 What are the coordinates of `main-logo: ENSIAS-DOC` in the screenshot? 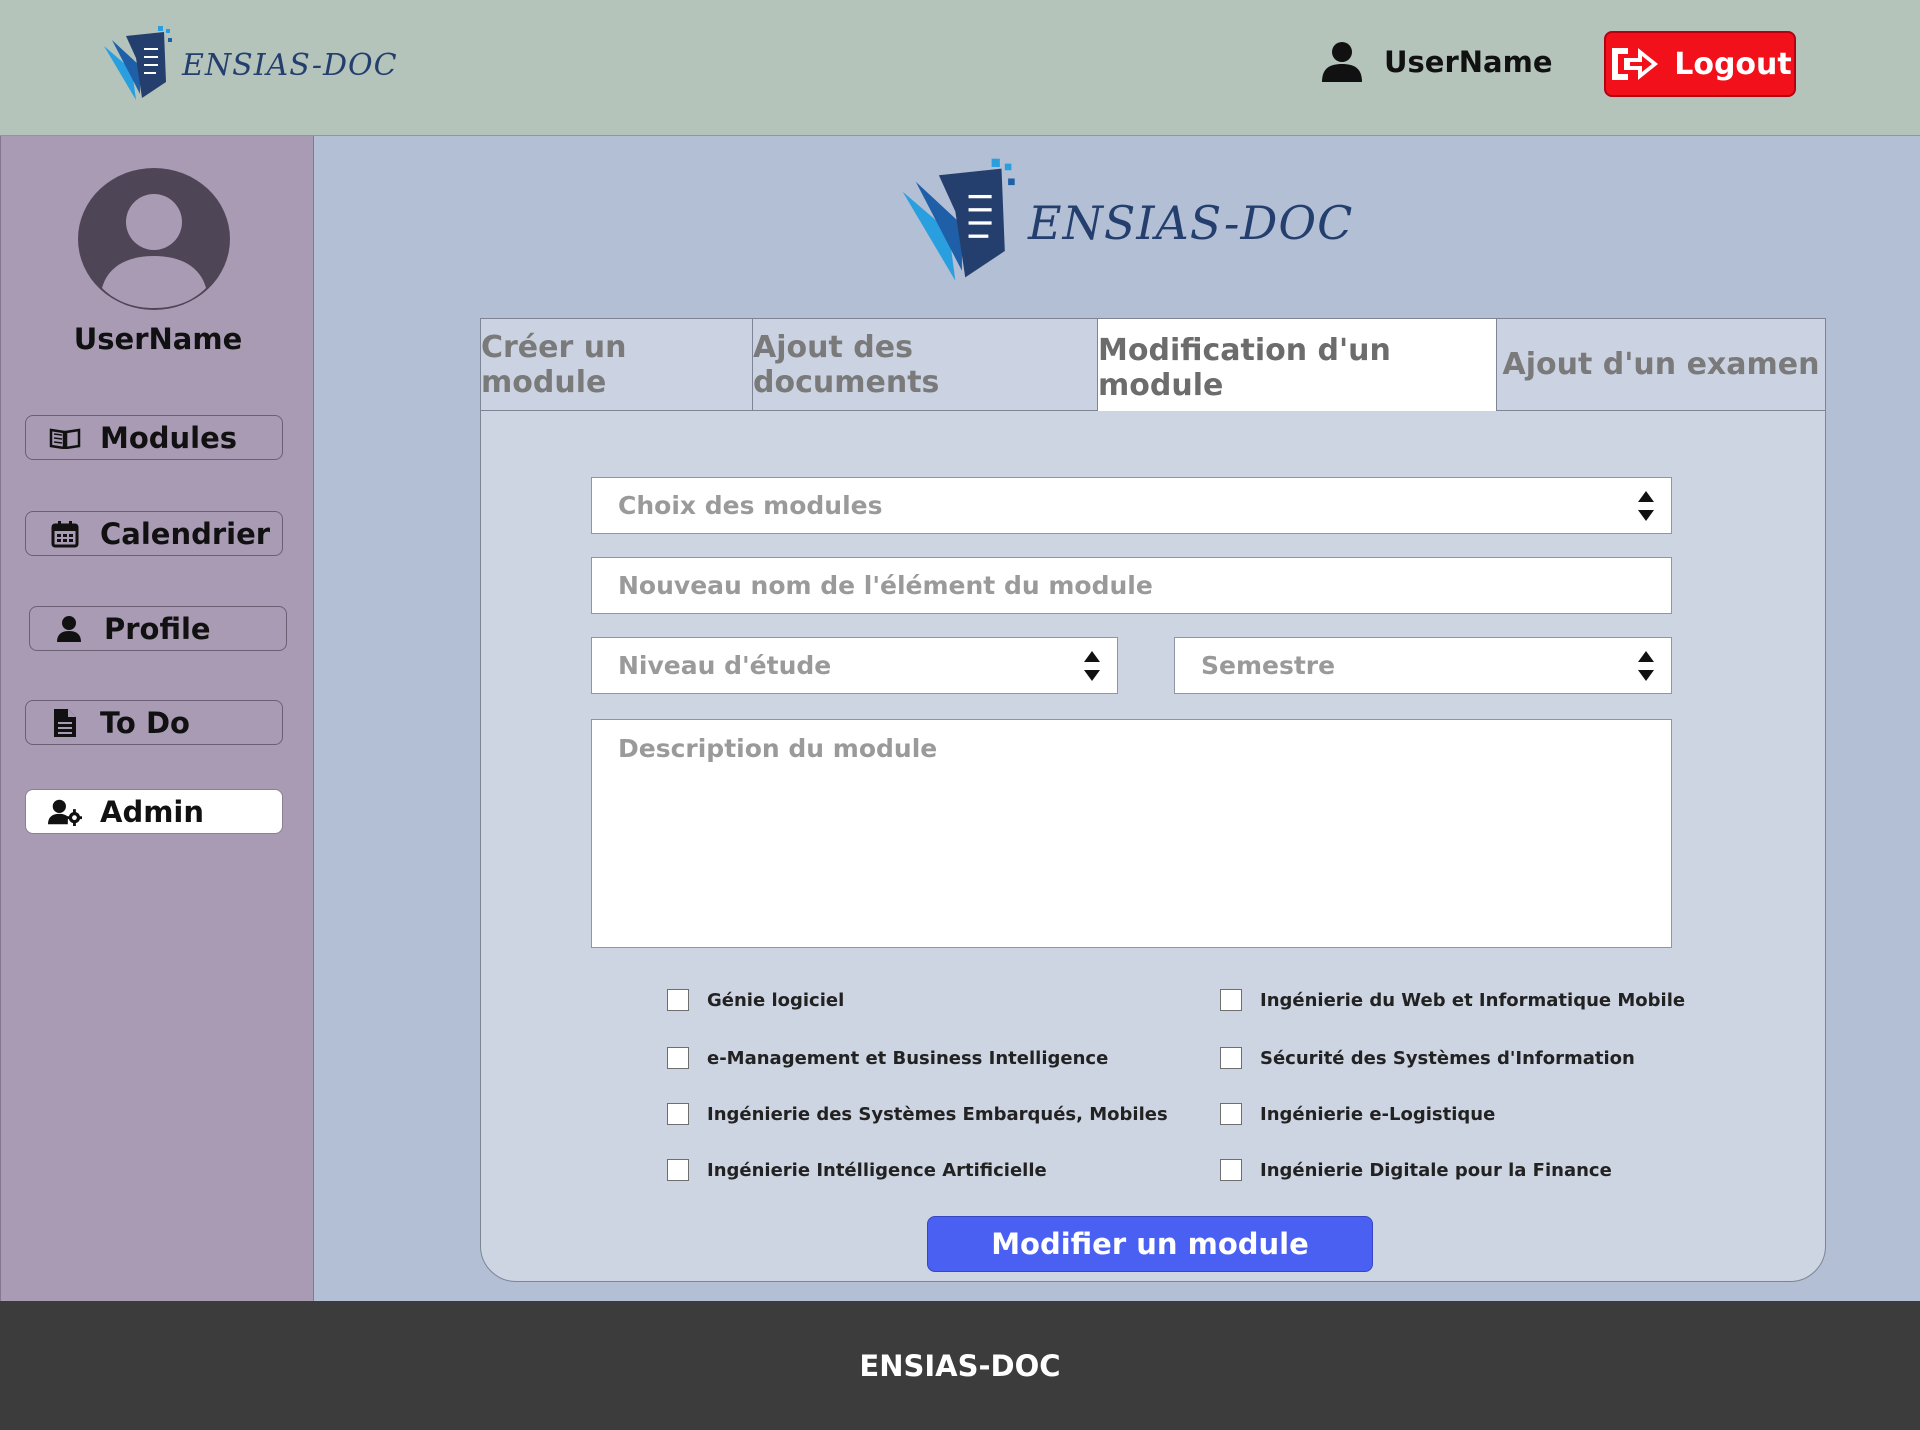 It's located at (1124, 223).